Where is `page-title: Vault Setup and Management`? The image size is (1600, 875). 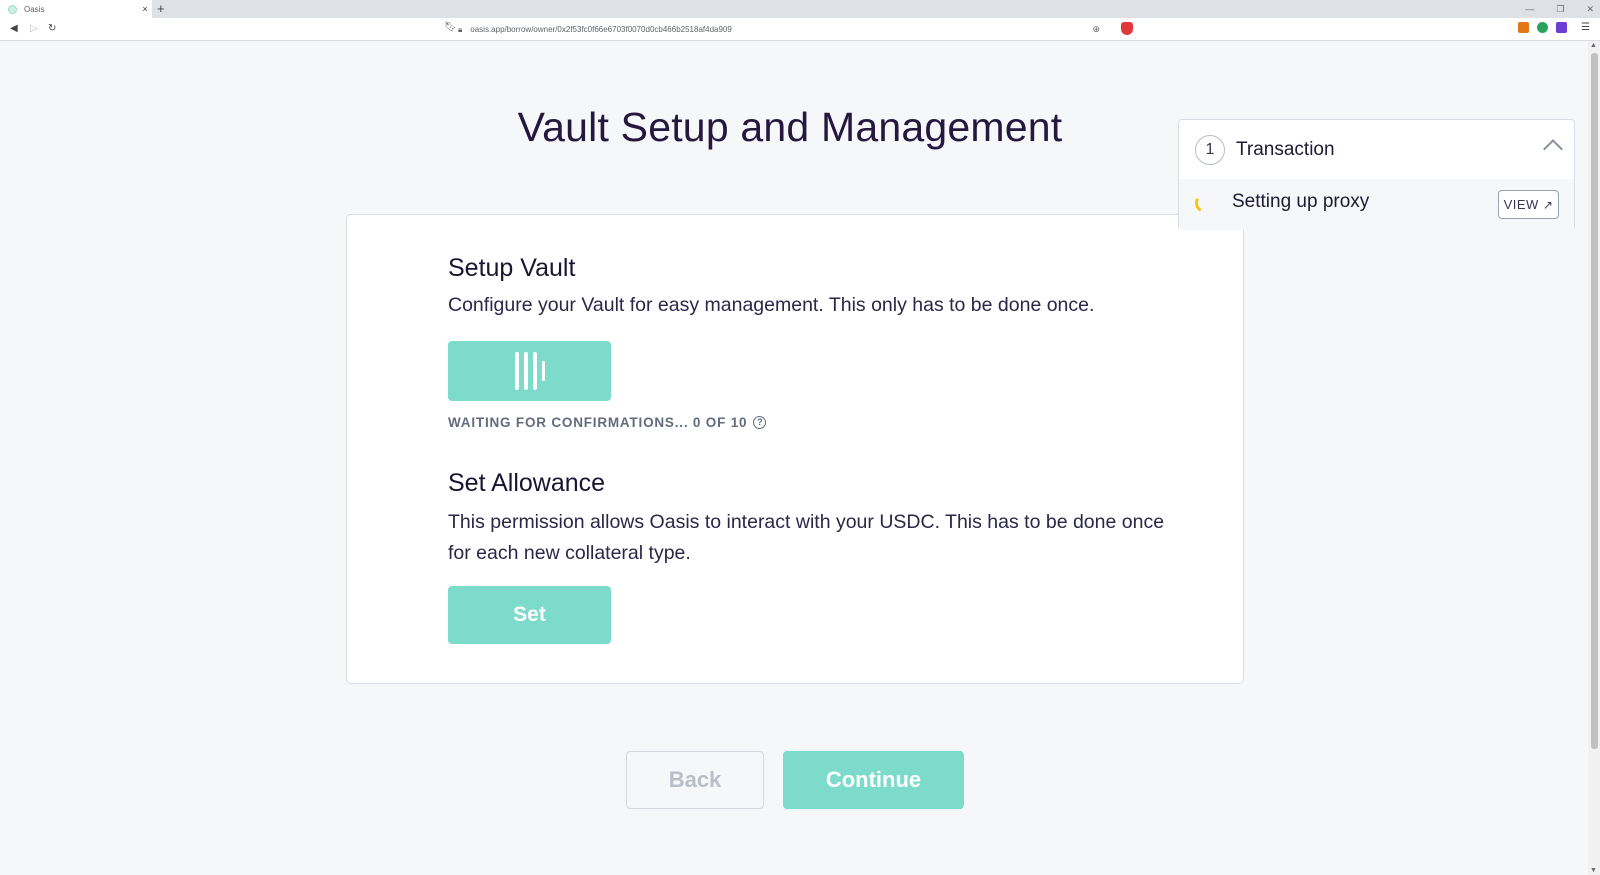 page-title: Vault Setup and Management is located at coordinates (790, 127).